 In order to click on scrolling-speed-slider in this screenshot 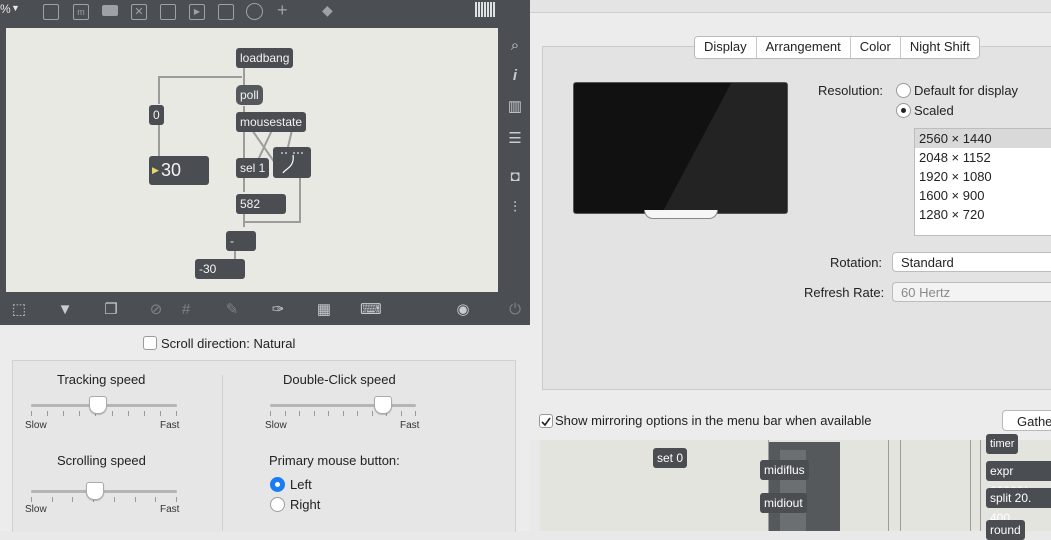, I will do `click(104, 491)`.